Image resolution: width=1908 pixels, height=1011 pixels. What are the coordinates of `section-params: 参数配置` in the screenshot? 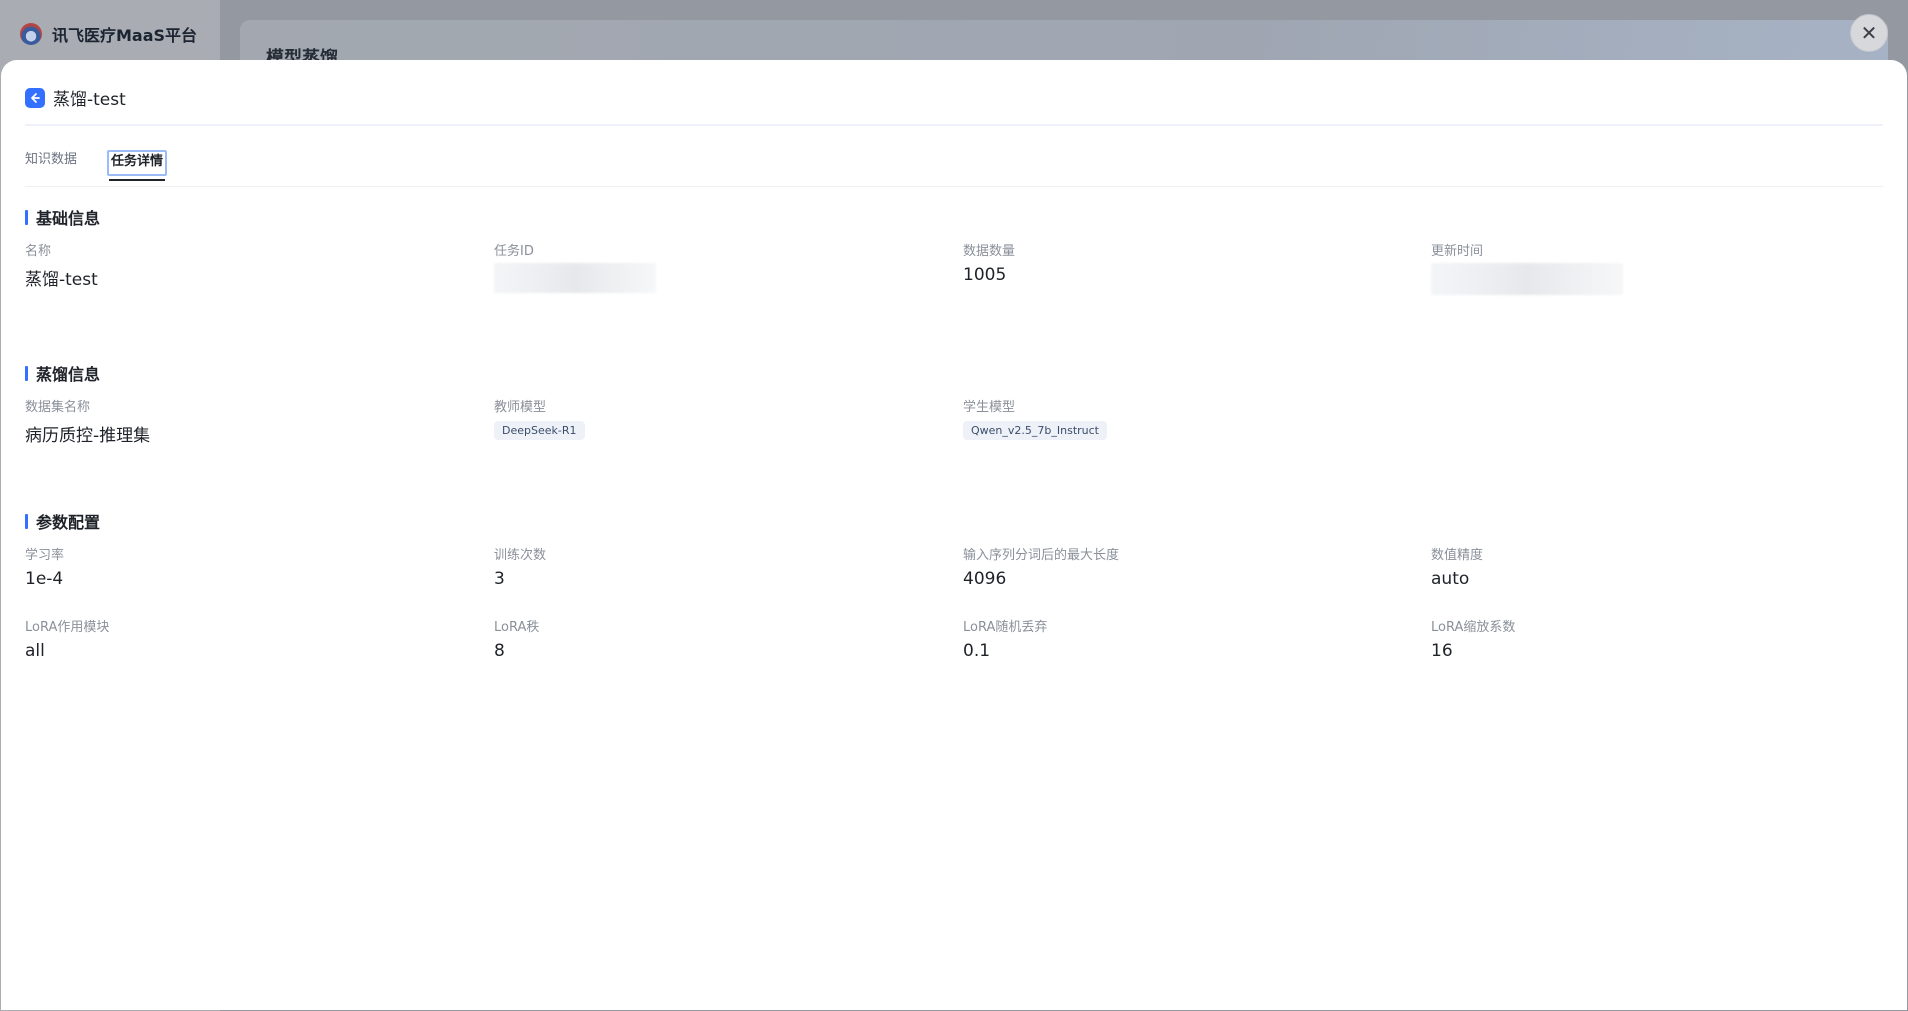 It's located at (62, 521).